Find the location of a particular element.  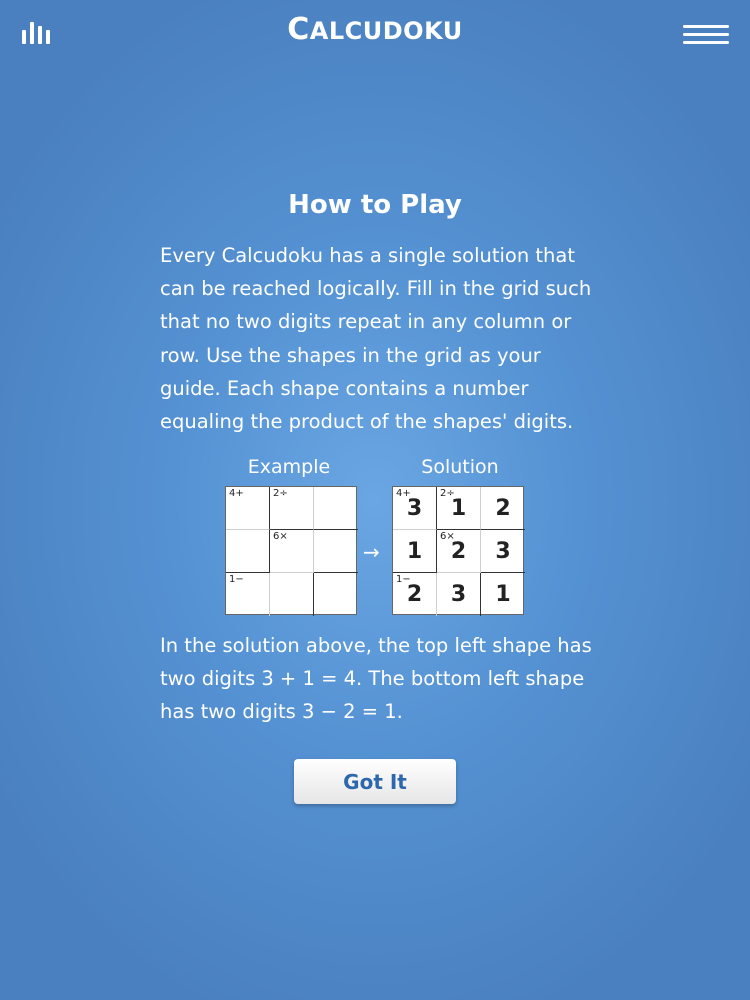

grid-cell: 4+ 3 is located at coordinates (415, 508).